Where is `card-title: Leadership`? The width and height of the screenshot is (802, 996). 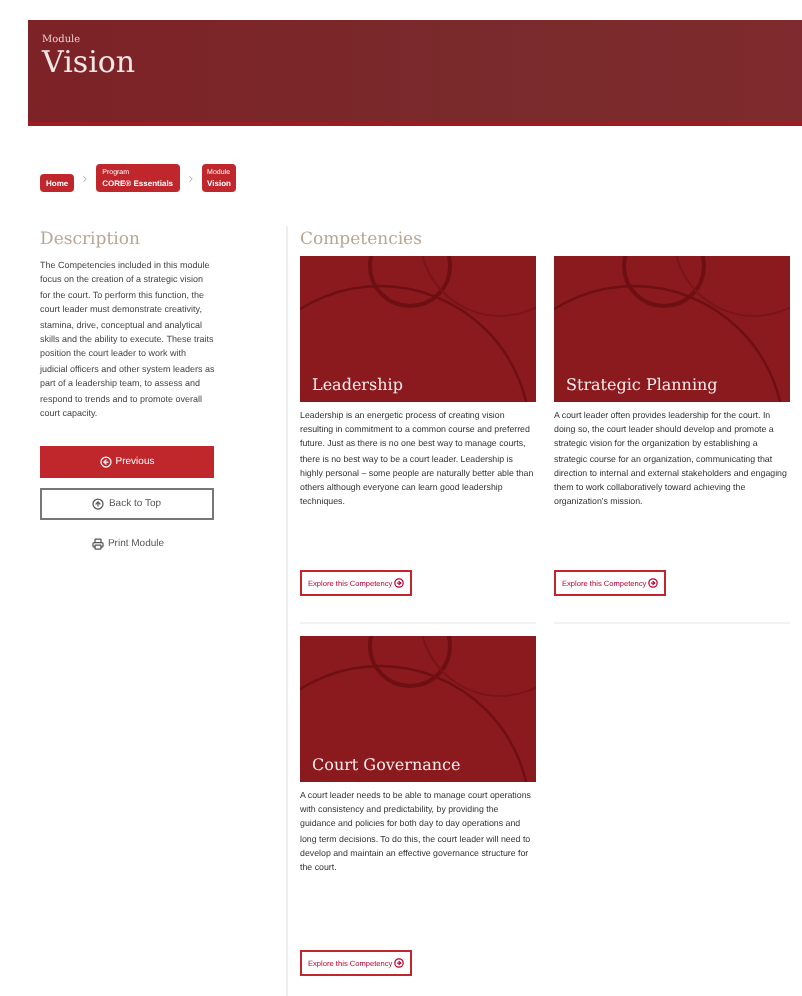 card-title: Leadership is located at coordinates (357, 385).